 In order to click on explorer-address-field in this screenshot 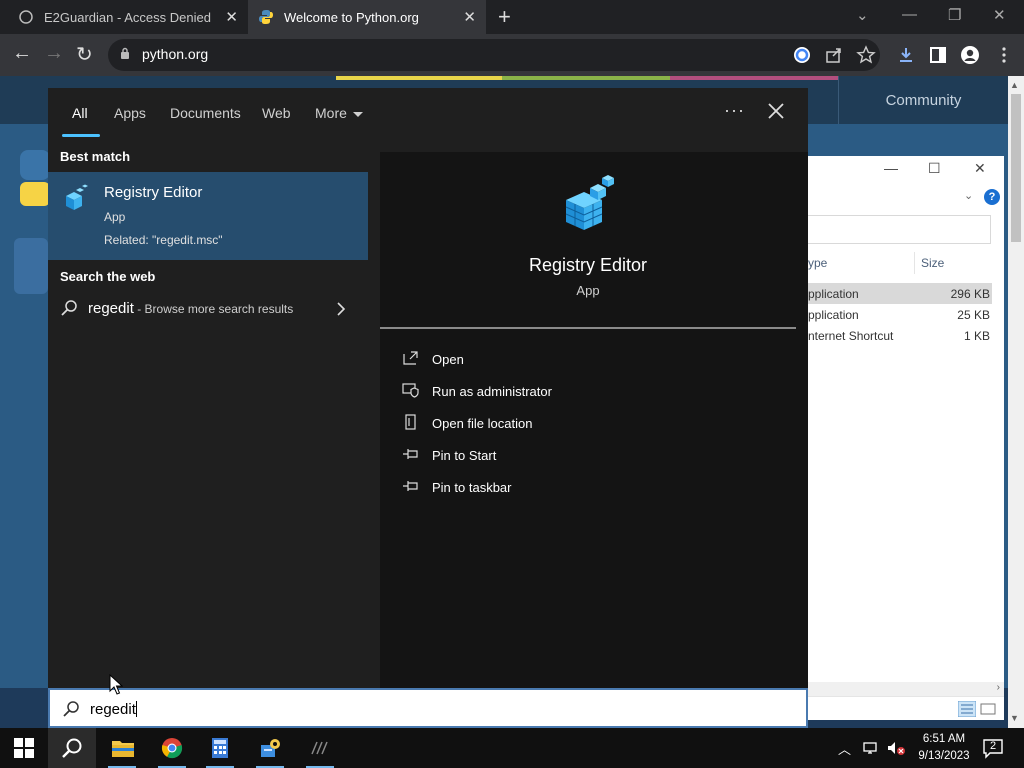, I will do `click(899, 229)`.